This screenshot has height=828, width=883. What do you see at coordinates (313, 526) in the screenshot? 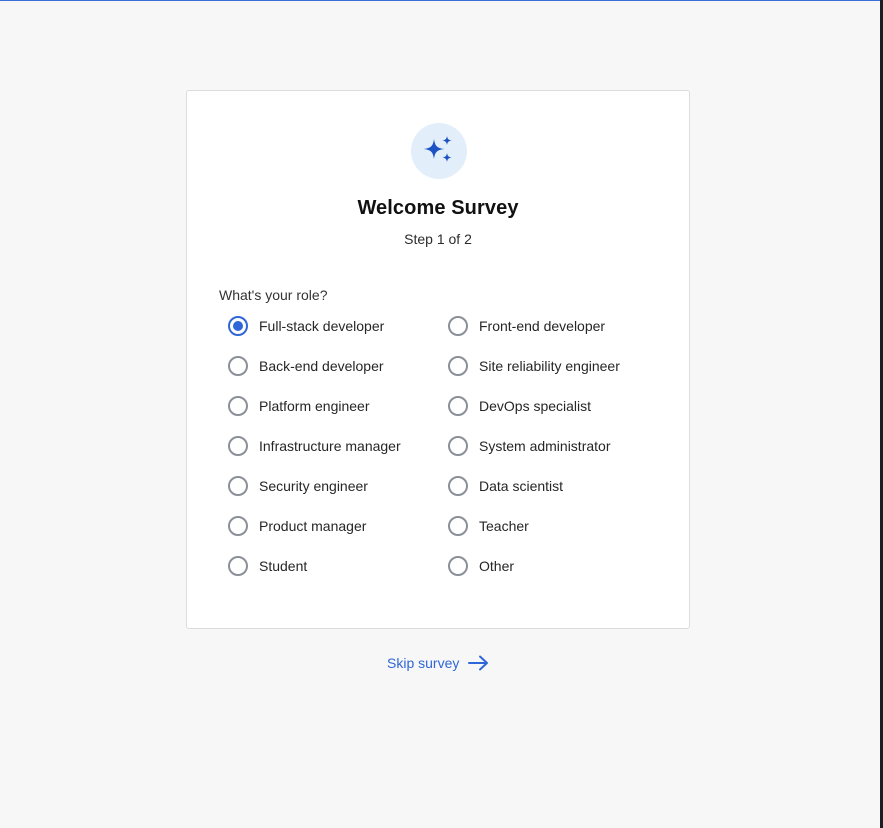
I see `role-option-label: Product manager` at bounding box center [313, 526].